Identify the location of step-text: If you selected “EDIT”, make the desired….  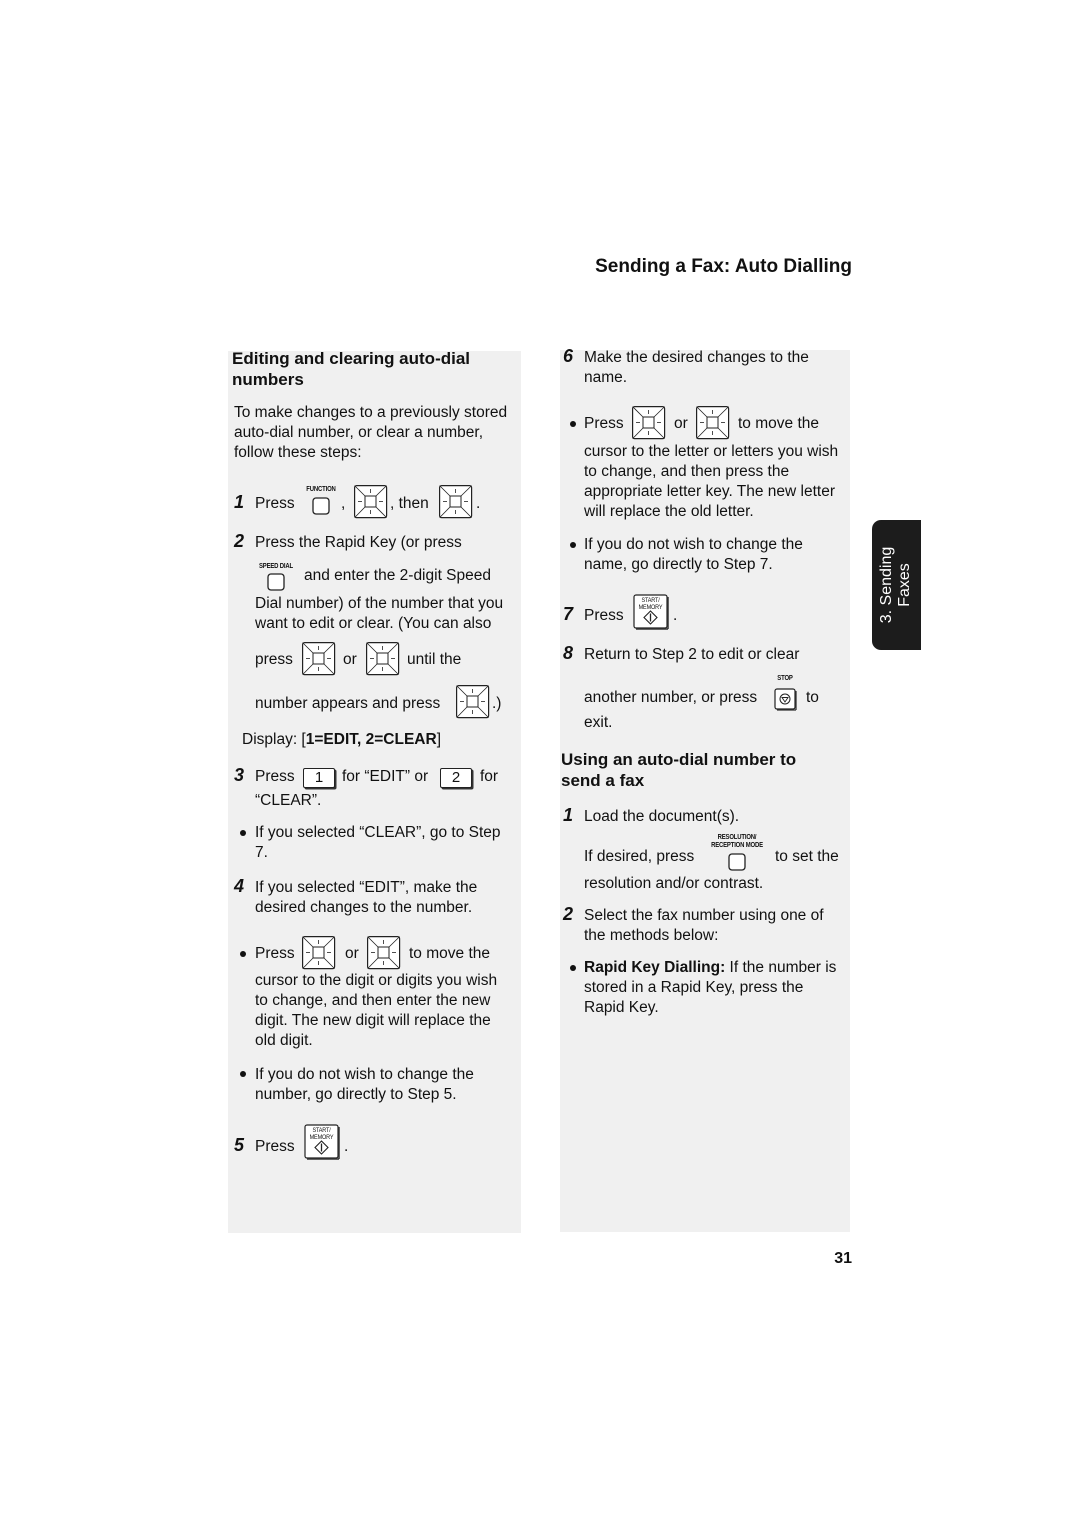
(366, 898).